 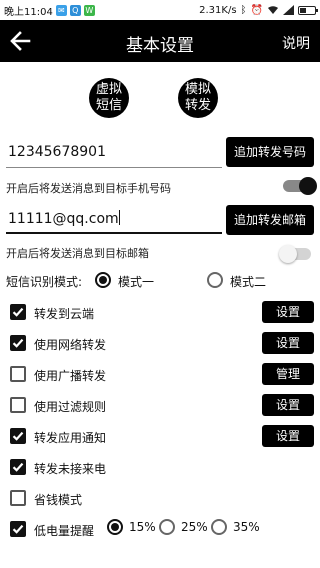 I want to click on phone-toggle-label: 开启后将发送消息到目标手机号码, so click(x=88, y=188).